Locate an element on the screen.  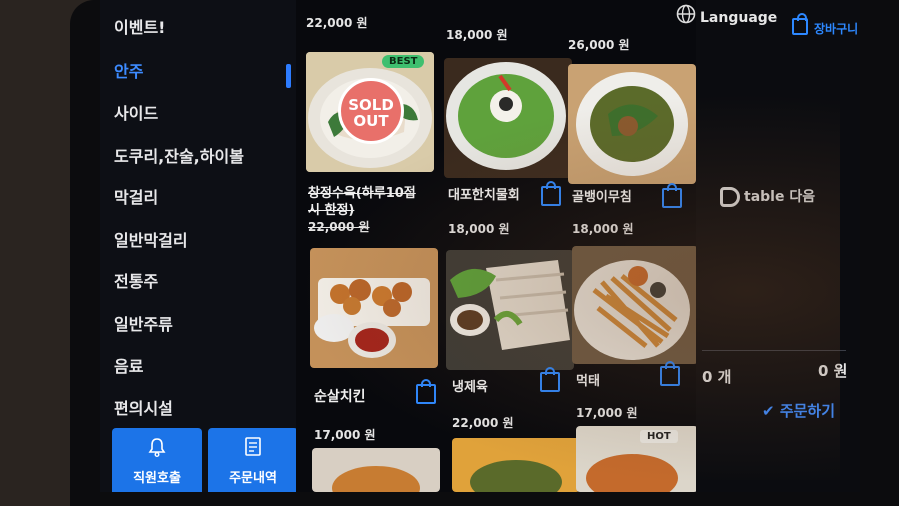
cart-label: 장바구니 is located at coordinates (836, 28).